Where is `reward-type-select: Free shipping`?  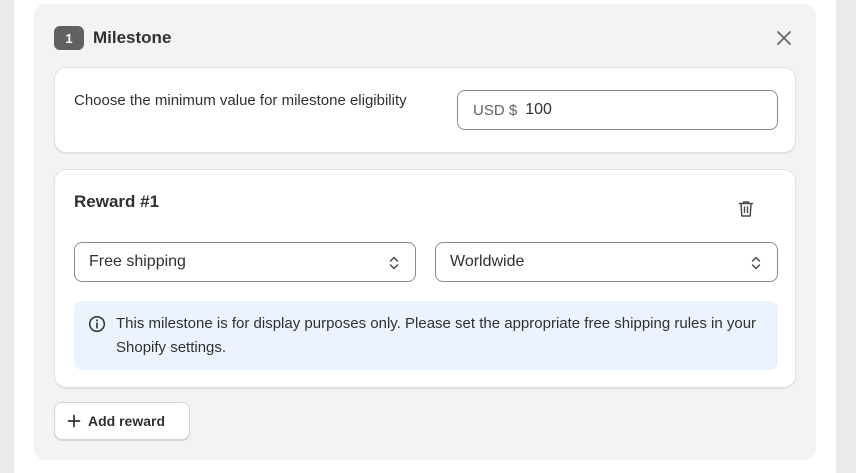
reward-type-select: Free shipping is located at coordinates (245, 262).